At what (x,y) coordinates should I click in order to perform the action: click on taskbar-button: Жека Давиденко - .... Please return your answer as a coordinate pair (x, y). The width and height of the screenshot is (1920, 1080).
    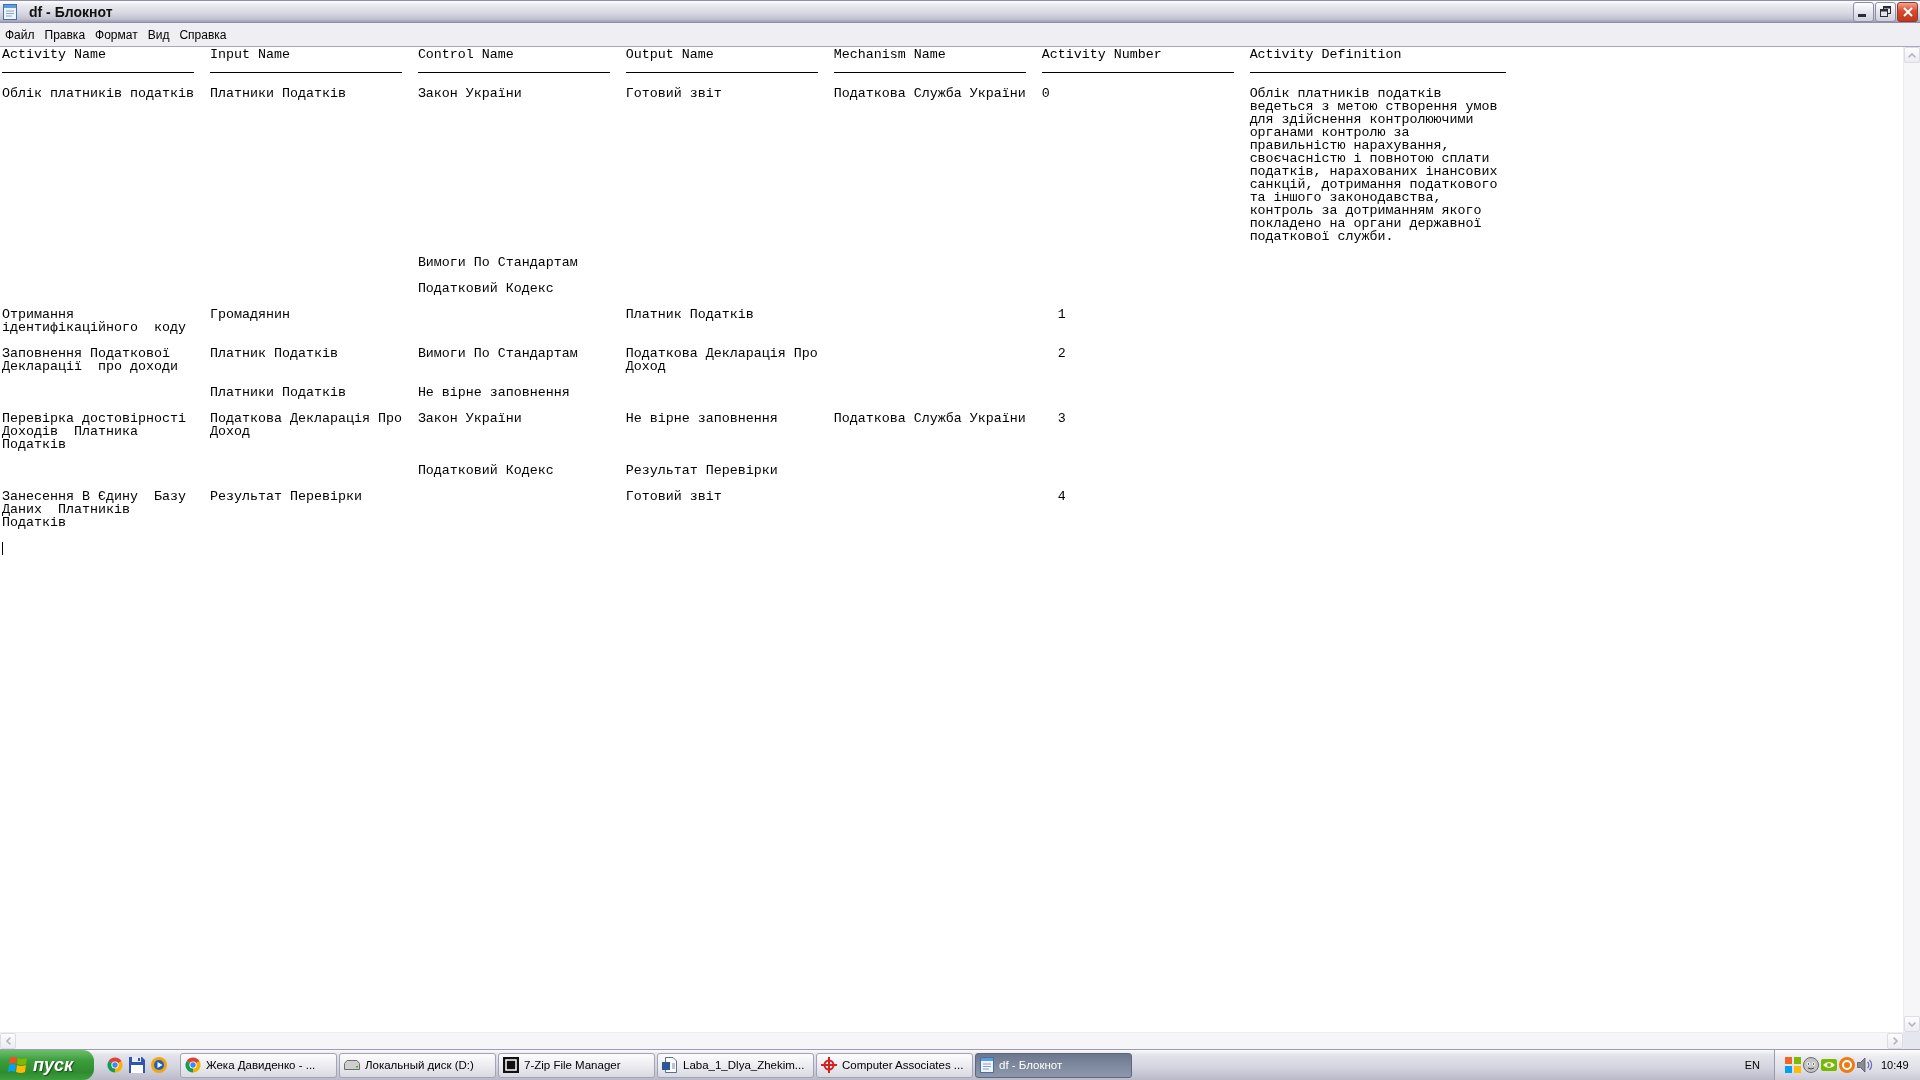
    Looking at the image, I should click on (258, 1065).